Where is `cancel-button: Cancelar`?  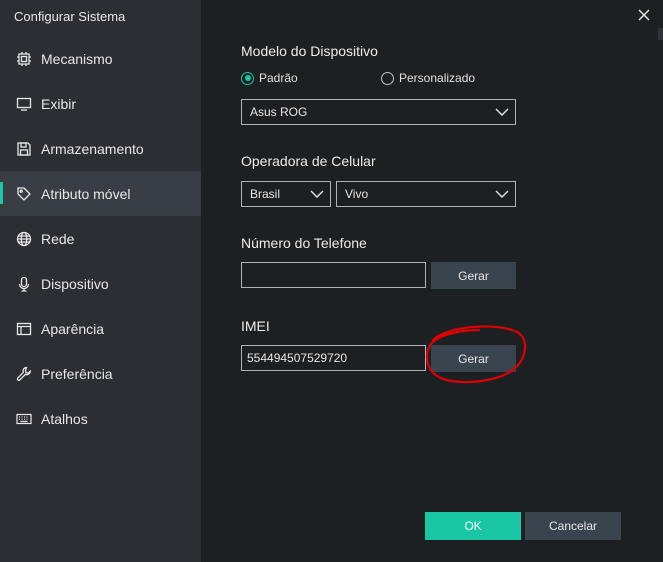
cancel-button: Cancelar is located at coordinates (573, 526).